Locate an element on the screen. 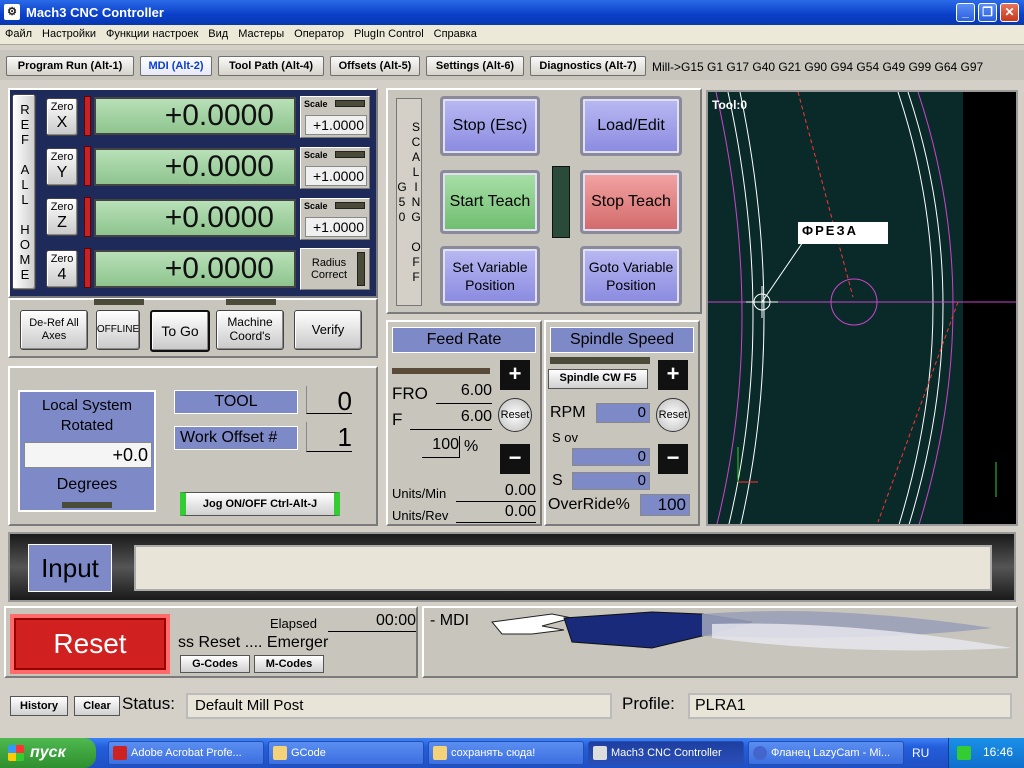 The width and height of the screenshot is (1024, 768). goto-variable-position-button: Goto Variable Position is located at coordinates (631, 276).